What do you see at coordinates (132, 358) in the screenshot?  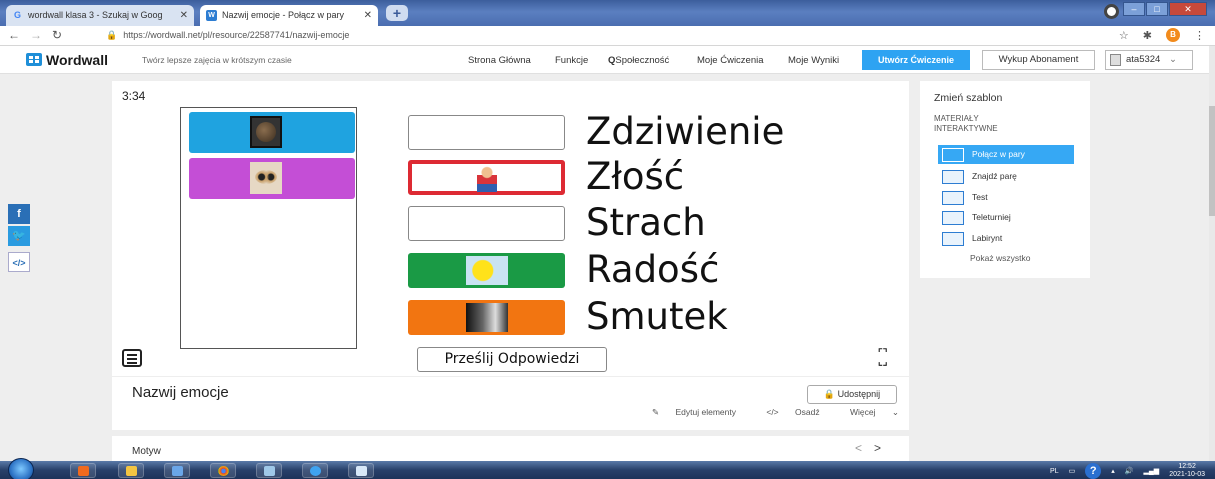 I see `menu-icon` at bounding box center [132, 358].